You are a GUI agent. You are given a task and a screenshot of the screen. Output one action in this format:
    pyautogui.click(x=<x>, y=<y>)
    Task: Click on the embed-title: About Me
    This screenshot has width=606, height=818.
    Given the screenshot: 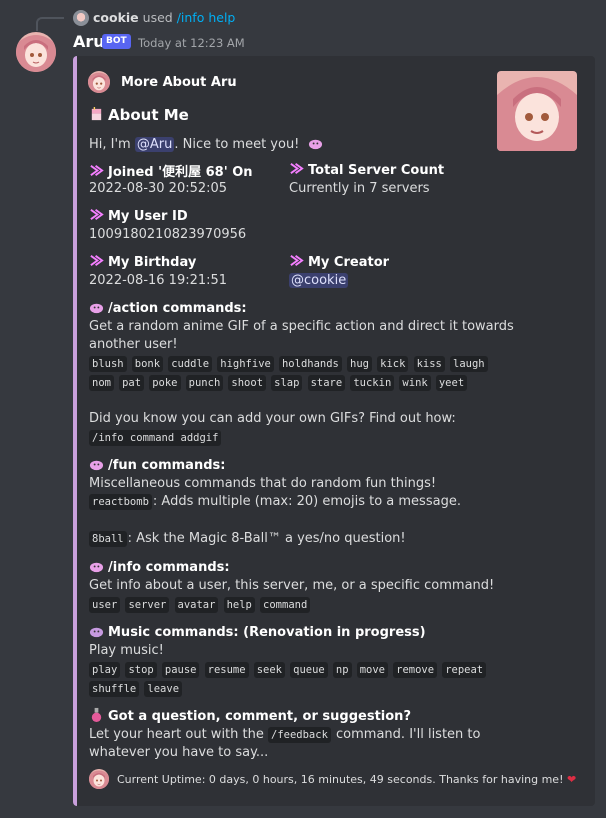 What is the action you would take?
    pyautogui.click(x=139, y=115)
    